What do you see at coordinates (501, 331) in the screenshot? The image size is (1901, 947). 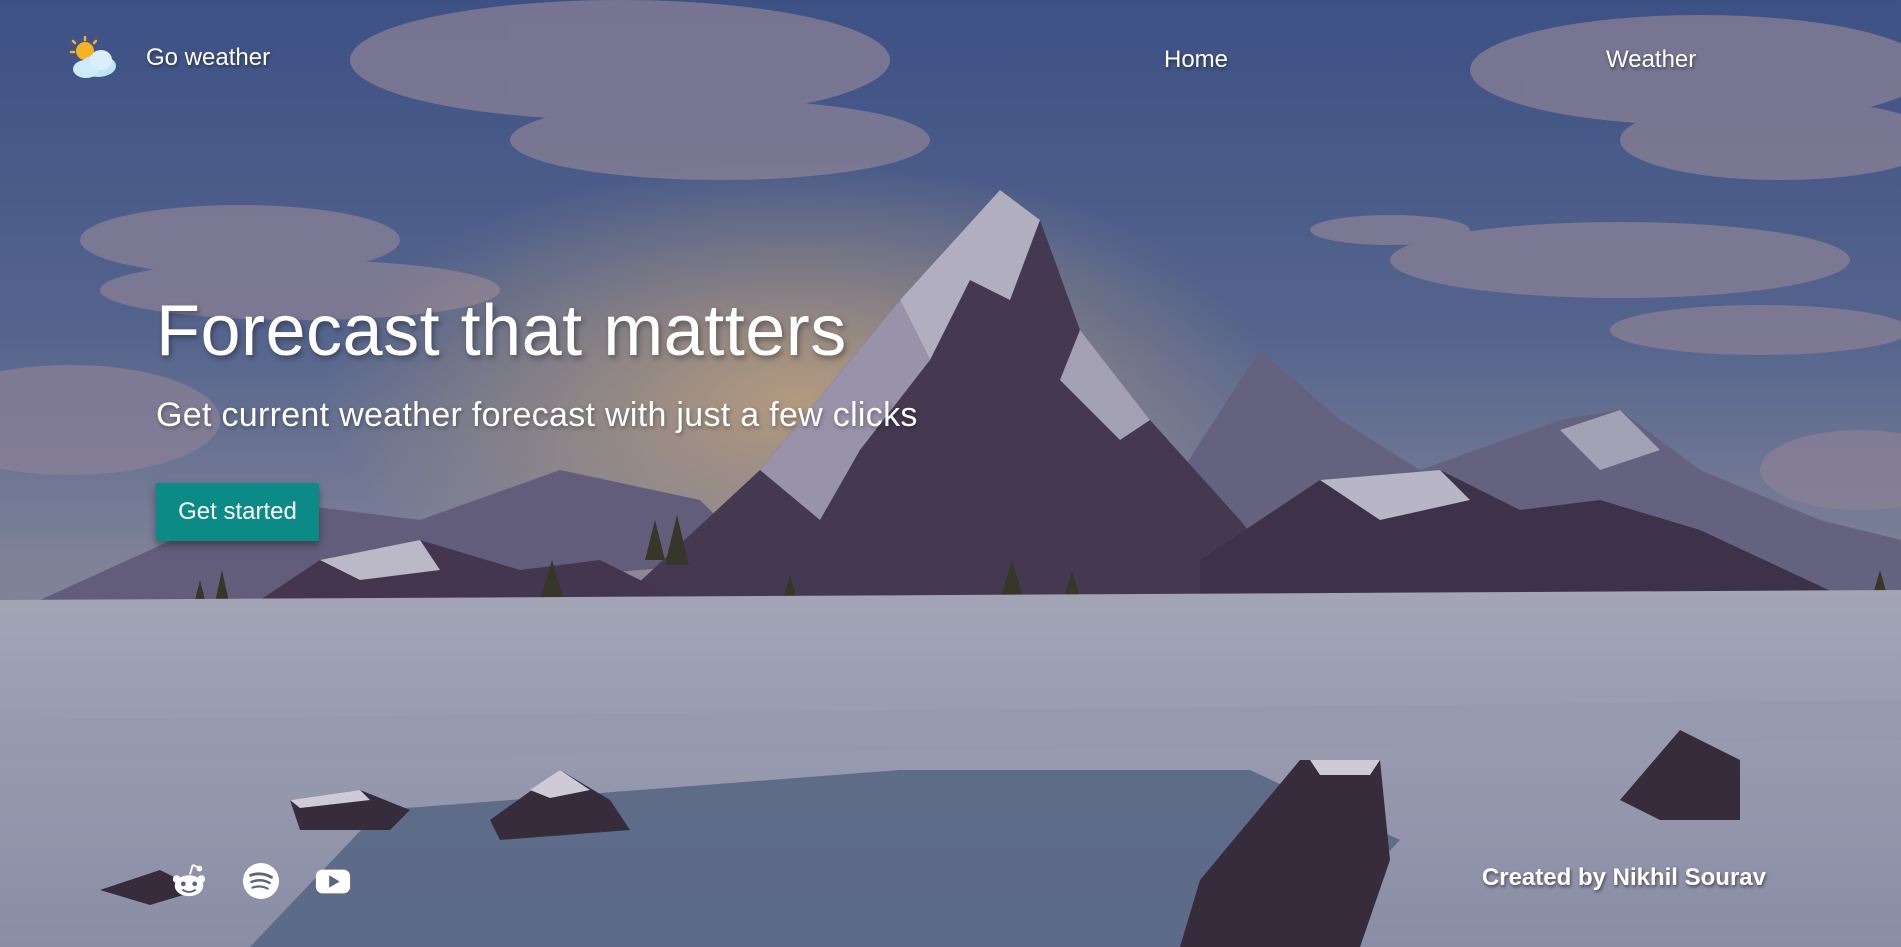 I see `hero-title: Forecast that matters` at bounding box center [501, 331].